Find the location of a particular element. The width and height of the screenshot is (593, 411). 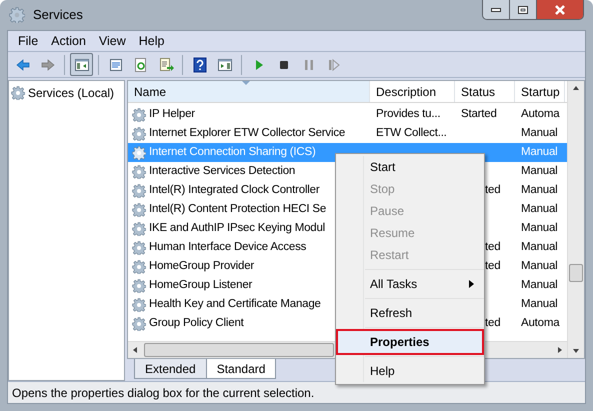

service-status: Started is located at coordinates (479, 114).